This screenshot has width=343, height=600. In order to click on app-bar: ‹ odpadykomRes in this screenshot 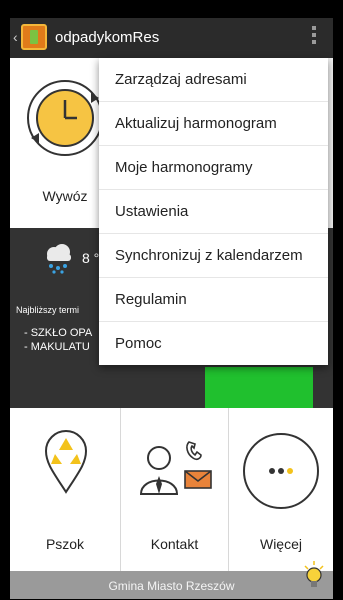, I will do `click(171, 38)`.